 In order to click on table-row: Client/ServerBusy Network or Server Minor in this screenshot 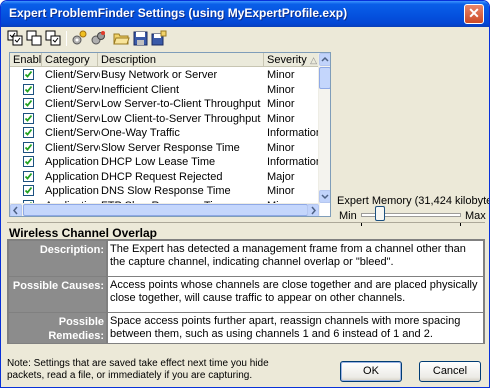, I will do `click(165, 75)`.